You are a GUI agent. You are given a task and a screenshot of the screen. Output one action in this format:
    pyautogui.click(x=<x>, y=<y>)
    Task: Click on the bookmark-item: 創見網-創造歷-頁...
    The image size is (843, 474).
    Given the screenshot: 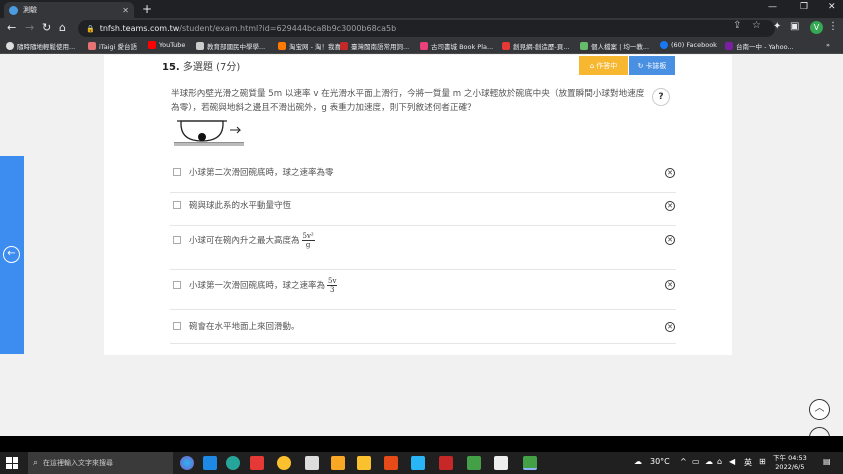 What is the action you would take?
    pyautogui.click(x=535, y=46)
    